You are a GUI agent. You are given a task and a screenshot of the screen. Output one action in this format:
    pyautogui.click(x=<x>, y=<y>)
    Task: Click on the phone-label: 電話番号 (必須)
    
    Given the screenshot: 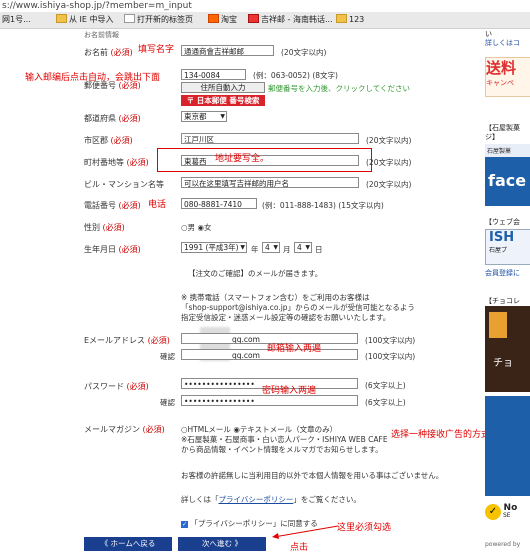 What is the action you would take?
    pyautogui.click(x=112, y=205)
    